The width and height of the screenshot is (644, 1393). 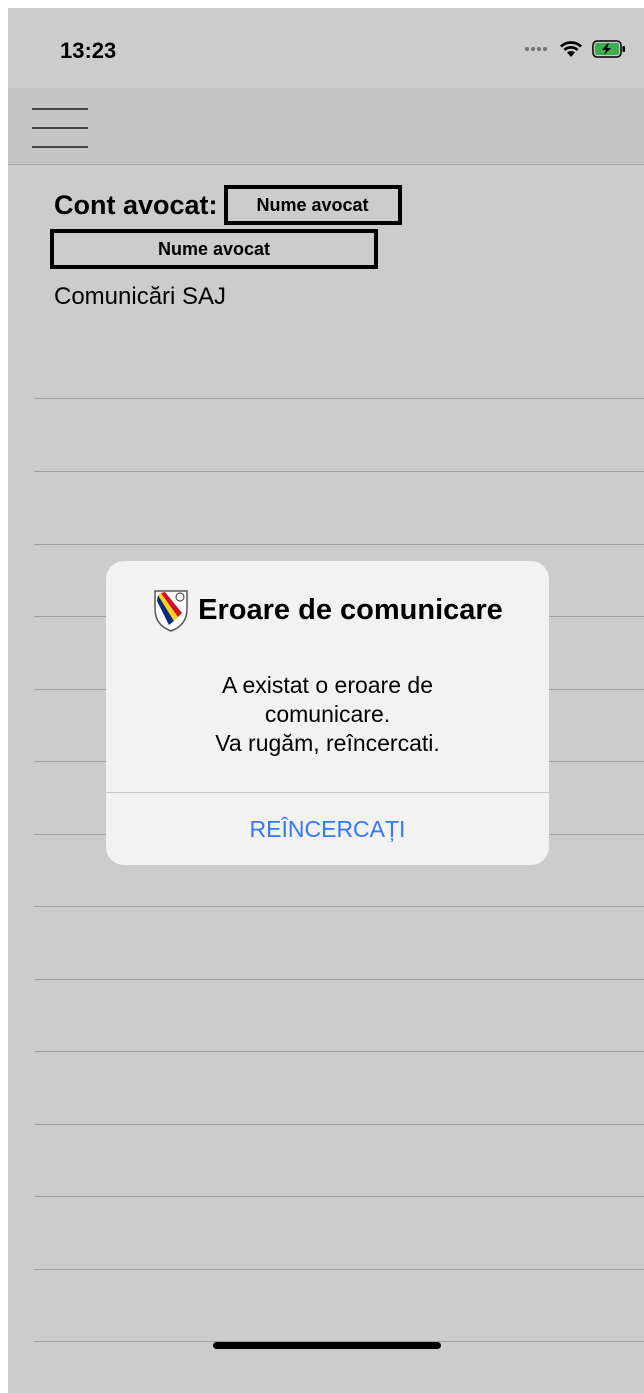 I want to click on home-indicator, so click(x=327, y=1345).